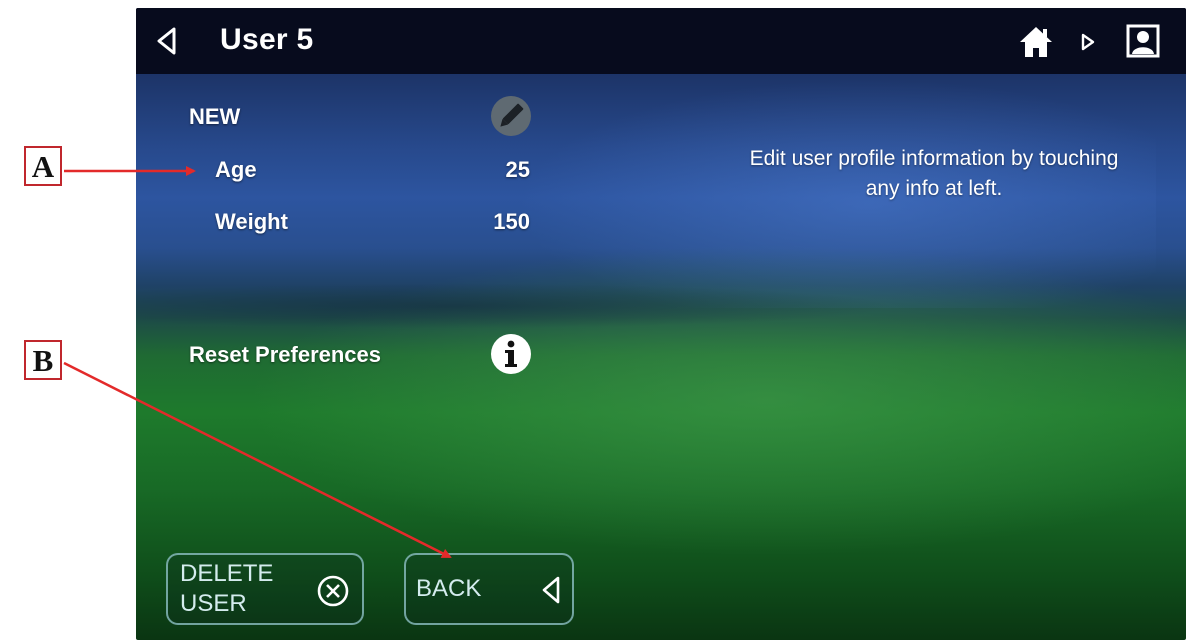  What do you see at coordinates (489, 589) in the screenshot?
I see `back-button: BACK` at bounding box center [489, 589].